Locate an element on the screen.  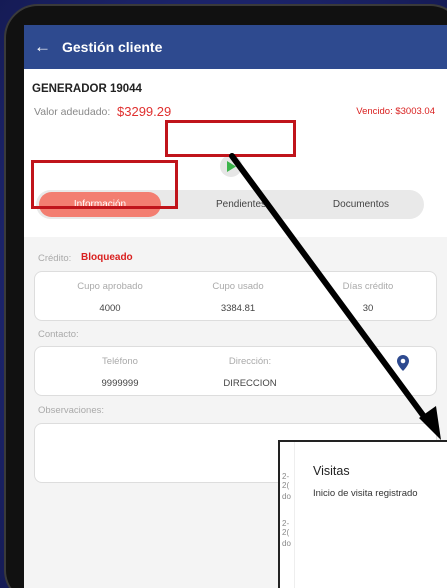
dialog-message: Inicio de visita registrado is located at coordinates (365, 493).